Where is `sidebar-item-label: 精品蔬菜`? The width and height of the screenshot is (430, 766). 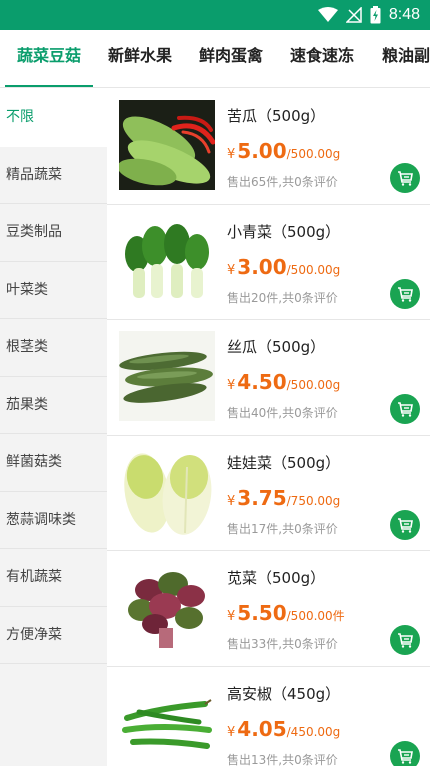
sidebar-item-label: 精品蔬菜 is located at coordinates (34, 174).